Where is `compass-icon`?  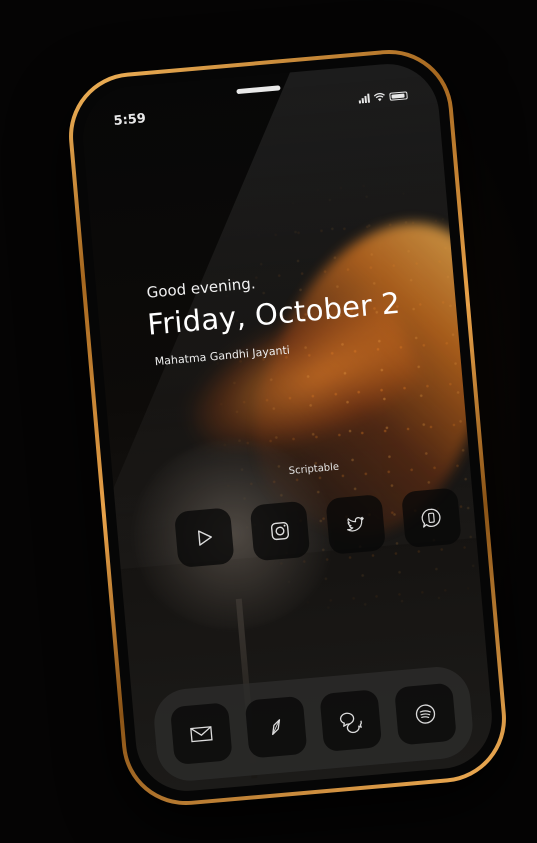 compass-icon is located at coordinates (275, 727).